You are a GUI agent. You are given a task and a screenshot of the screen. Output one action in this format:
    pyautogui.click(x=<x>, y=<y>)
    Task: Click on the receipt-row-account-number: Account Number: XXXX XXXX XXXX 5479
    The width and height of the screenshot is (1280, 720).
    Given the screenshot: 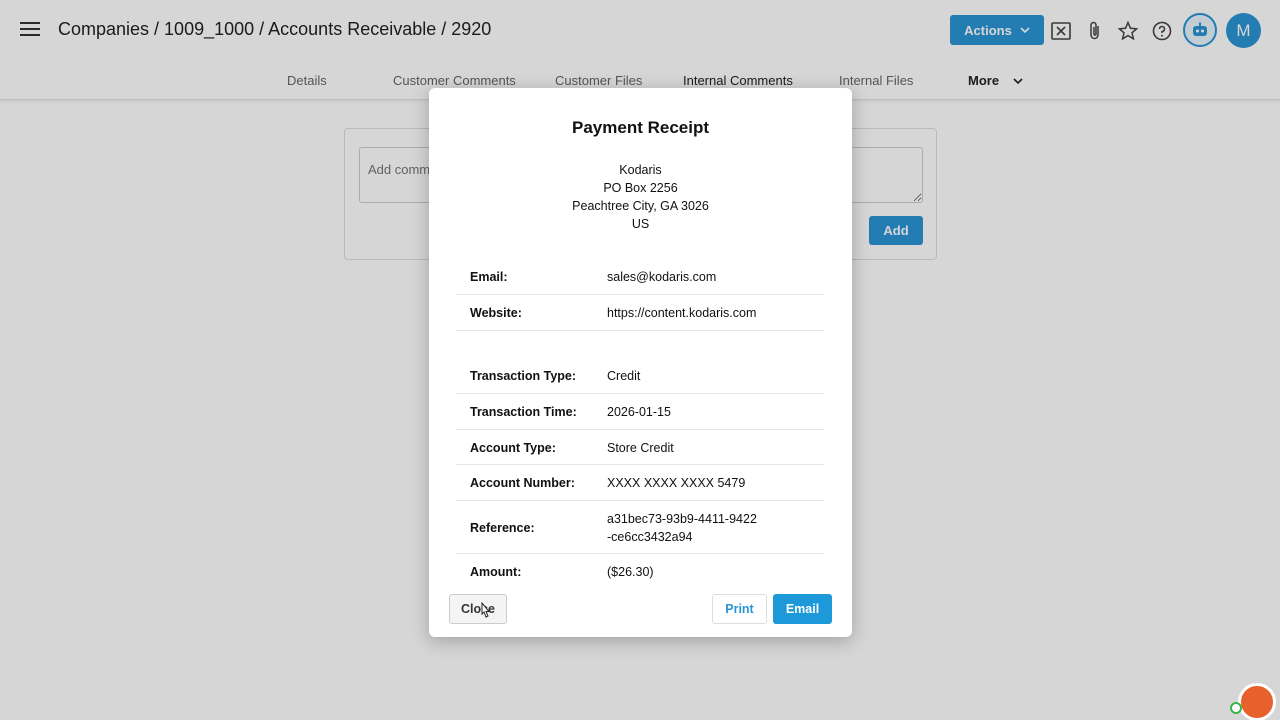 What is the action you would take?
    pyautogui.click(x=640, y=483)
    